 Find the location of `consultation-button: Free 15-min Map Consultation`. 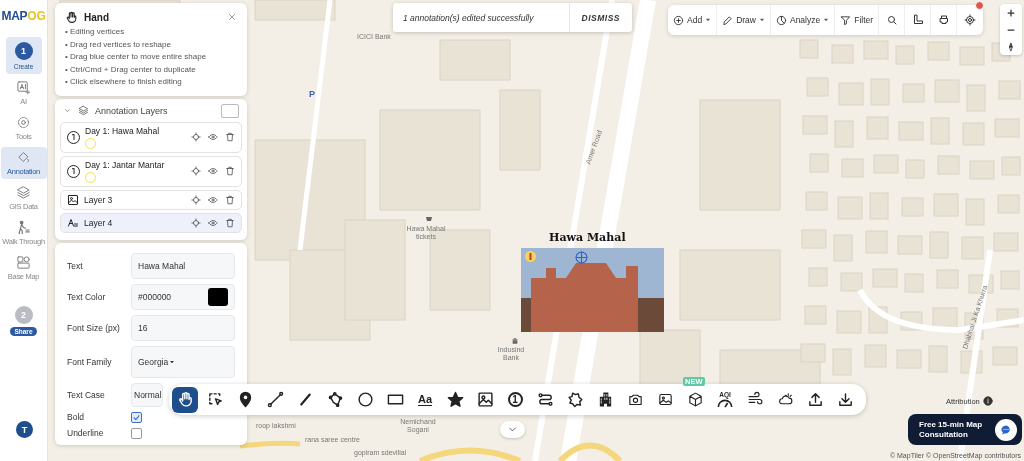

consultation-button: Free 15-min Map Consultation is located at coordinates (965, 429).